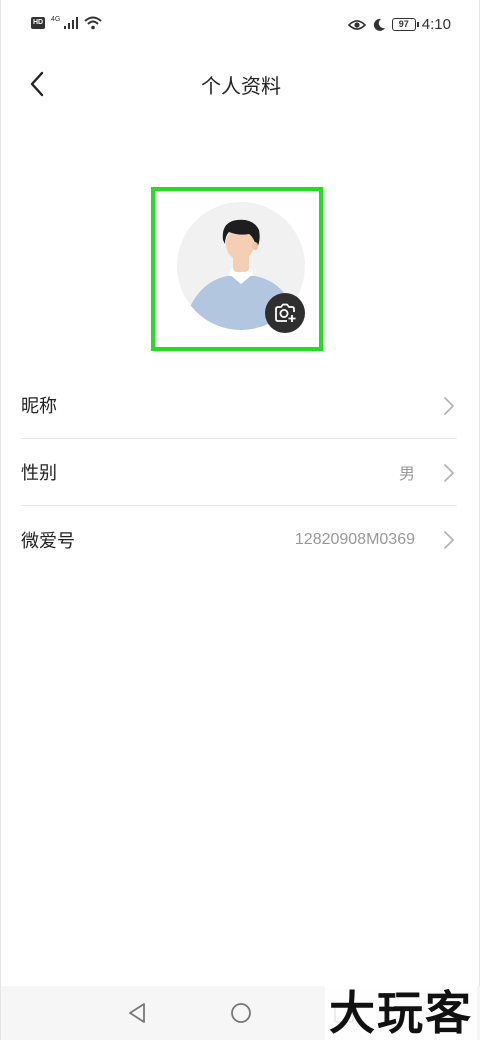 This screenshot has width=480, height=1040. I want to click on gender-row: 性别 男, so click(239, 472).